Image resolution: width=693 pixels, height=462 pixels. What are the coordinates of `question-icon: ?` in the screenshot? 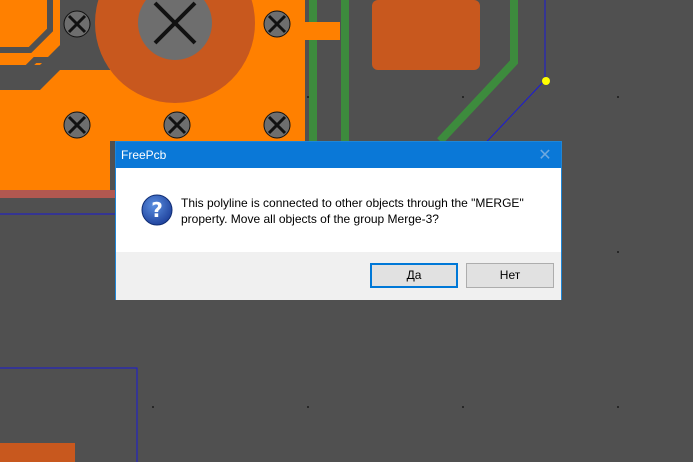 It's located at (157, 210).